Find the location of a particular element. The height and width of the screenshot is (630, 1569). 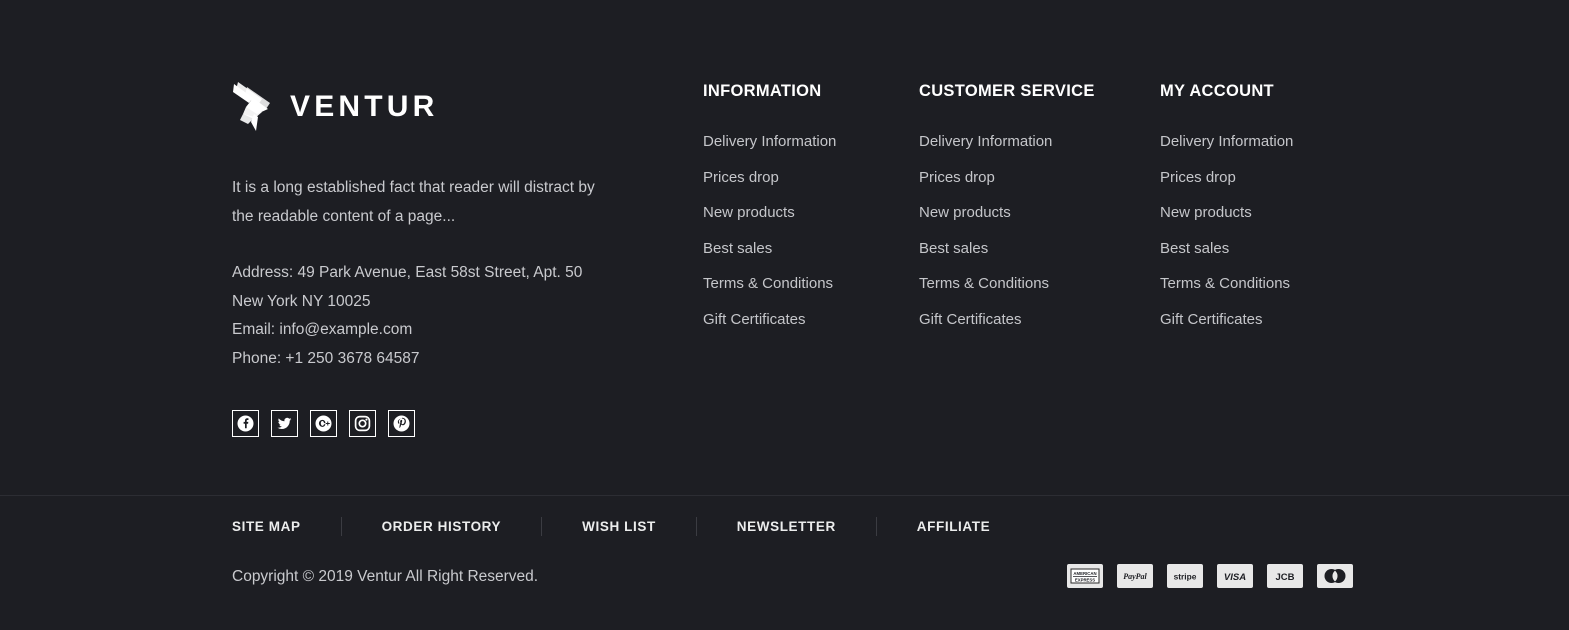

column-title: INFORMATION is located at coordinates (762, 91).